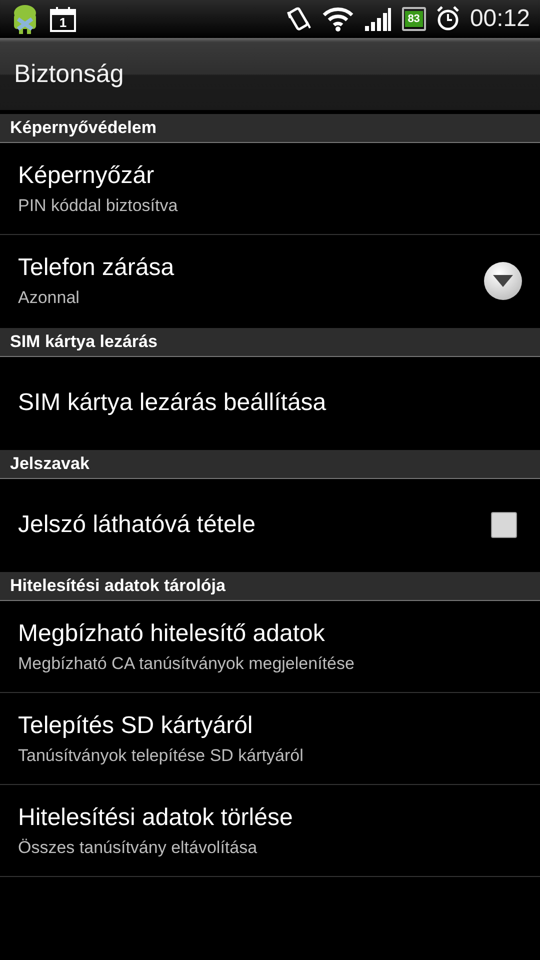 This screenshot has height=960, width=540. I want to click on settings-item: SIM kártya lezárás beállítása, so click(270, 402).